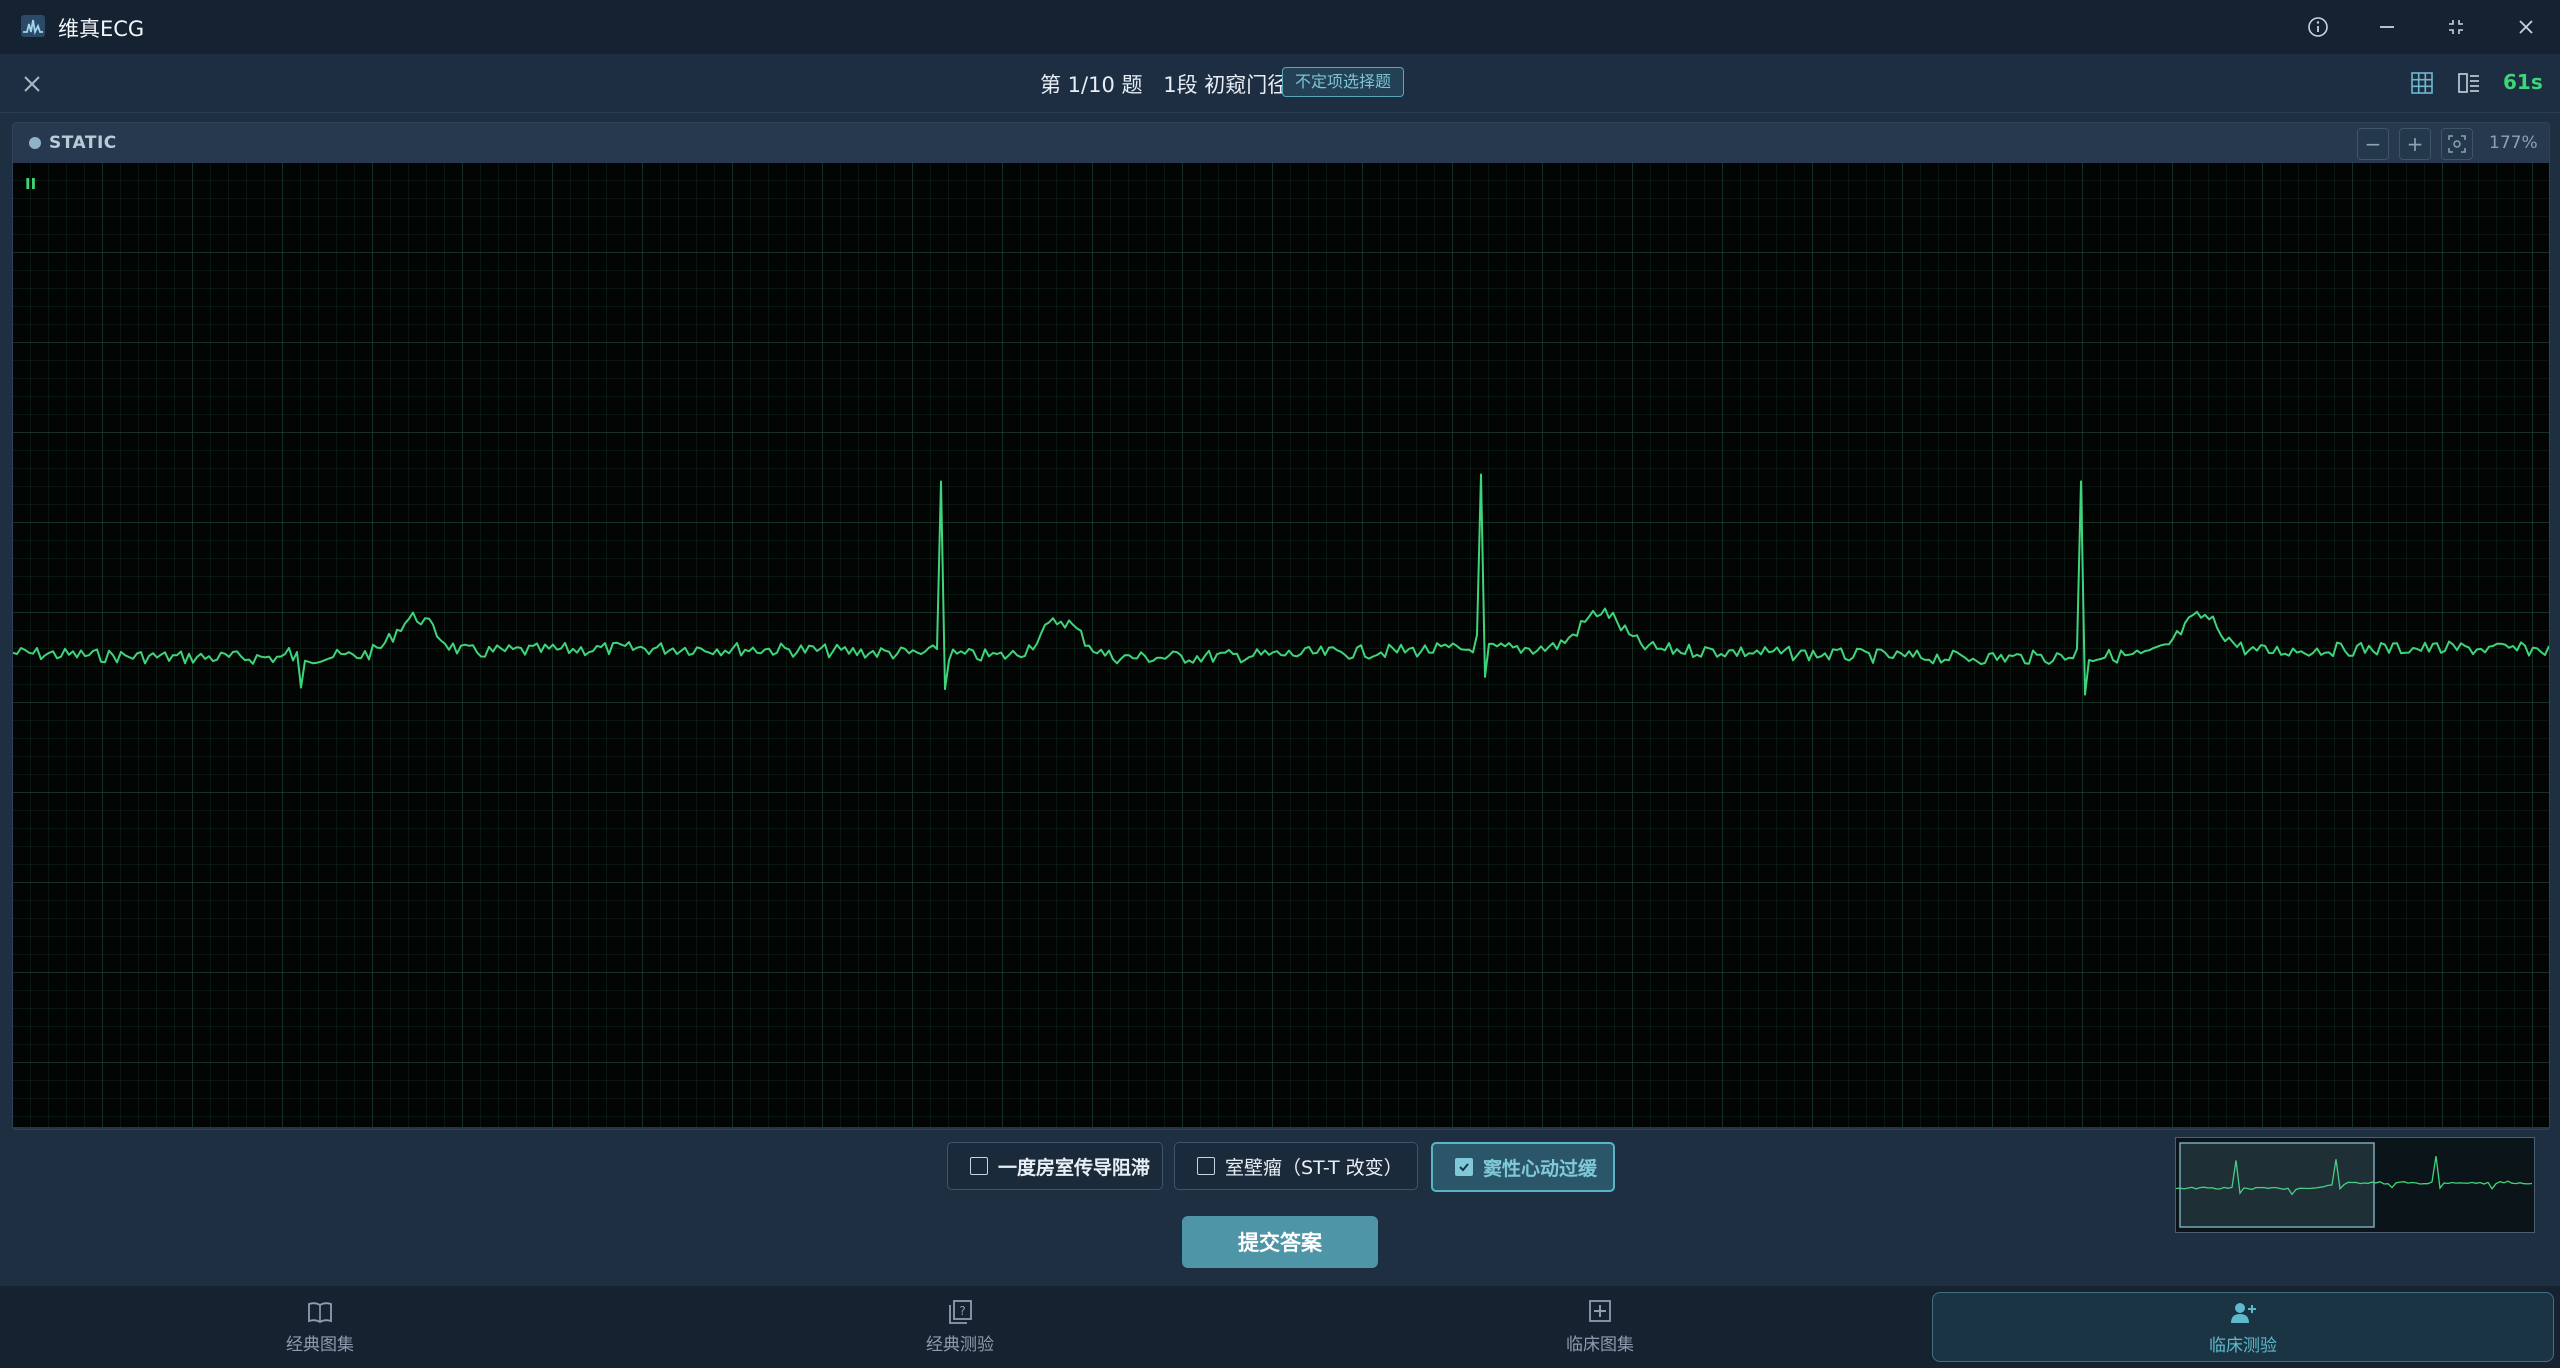 This screenshot has height=1368, width=2560. Describe the element at coordinates (2422, 83) in the screenshot. I see `grid-view-icon` at that location.